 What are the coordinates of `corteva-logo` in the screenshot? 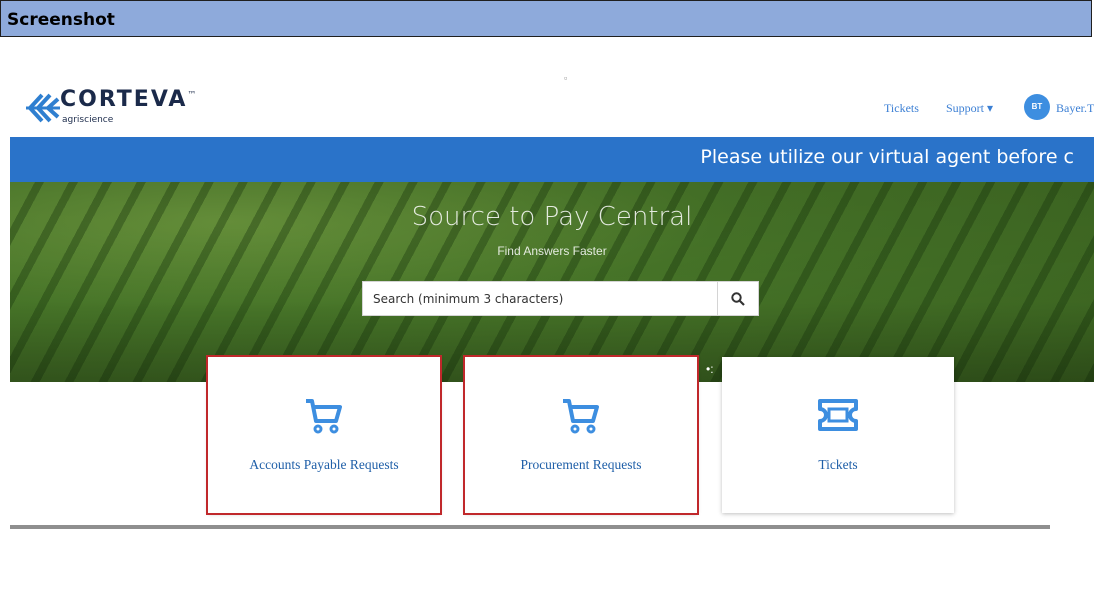 It's located at (43, 108).